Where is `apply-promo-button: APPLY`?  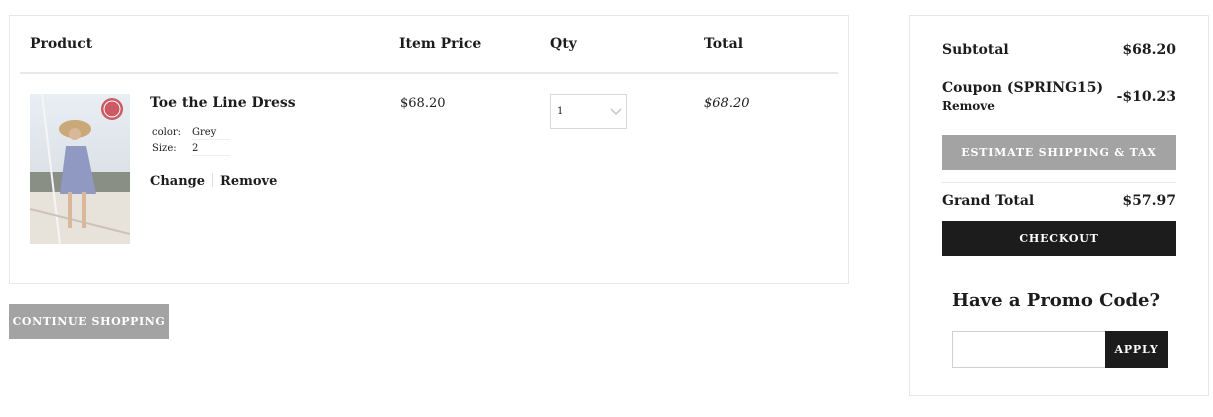
apply-promo-button: APPLY is located at coordinates (1136, 349).